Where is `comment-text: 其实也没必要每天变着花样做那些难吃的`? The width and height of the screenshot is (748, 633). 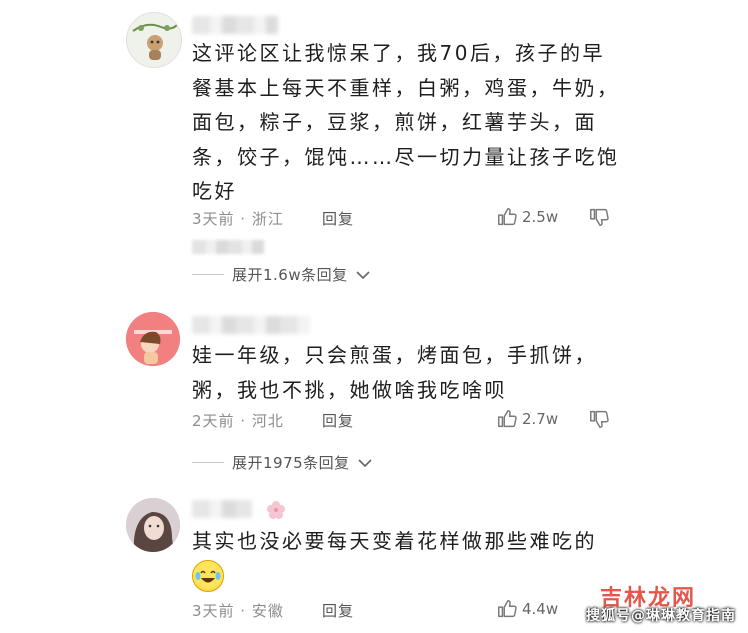 comment-text: 其实也没必要每天变着花样做那些难吃的 is located at coordinates (394, 541).